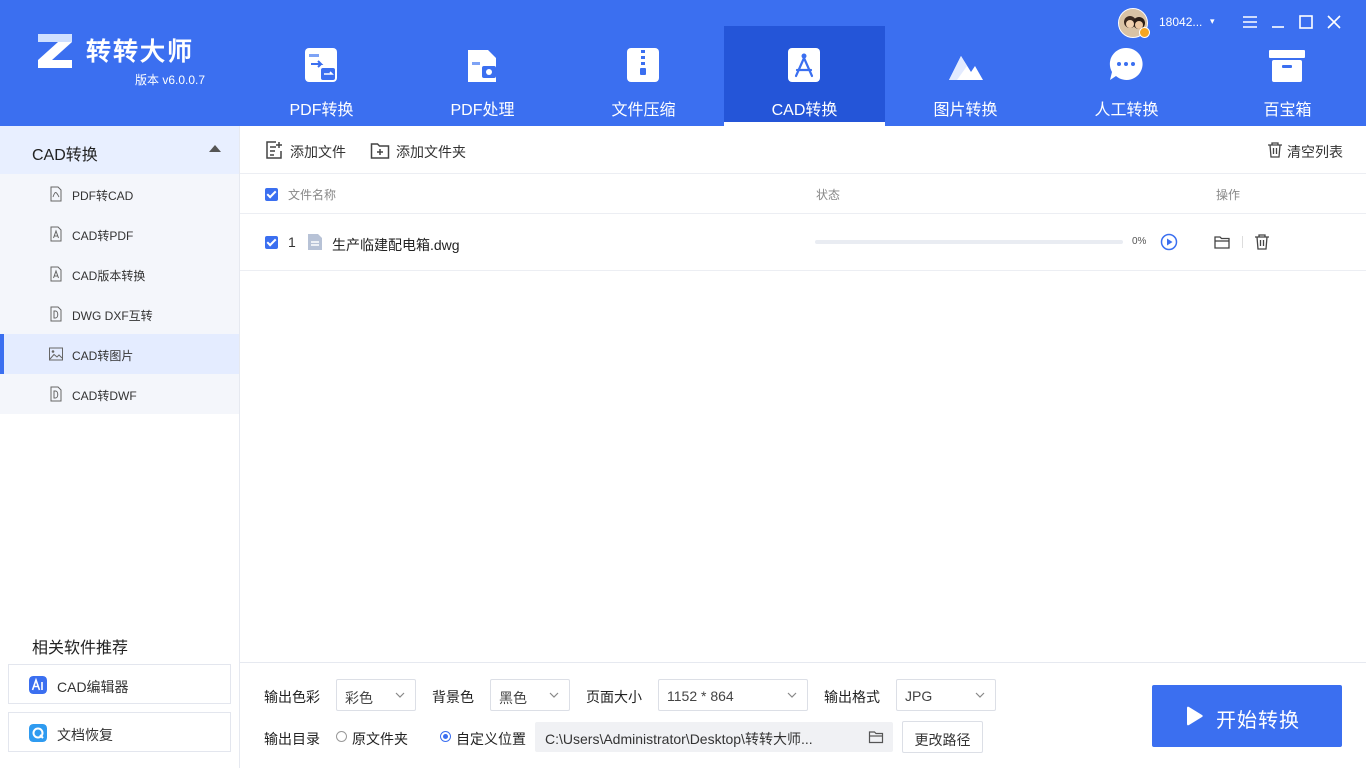 The image size is (1366, 768). I want to click on sidebar-item-cad-to-pdf: CAD转PDF, so click(119, 234).